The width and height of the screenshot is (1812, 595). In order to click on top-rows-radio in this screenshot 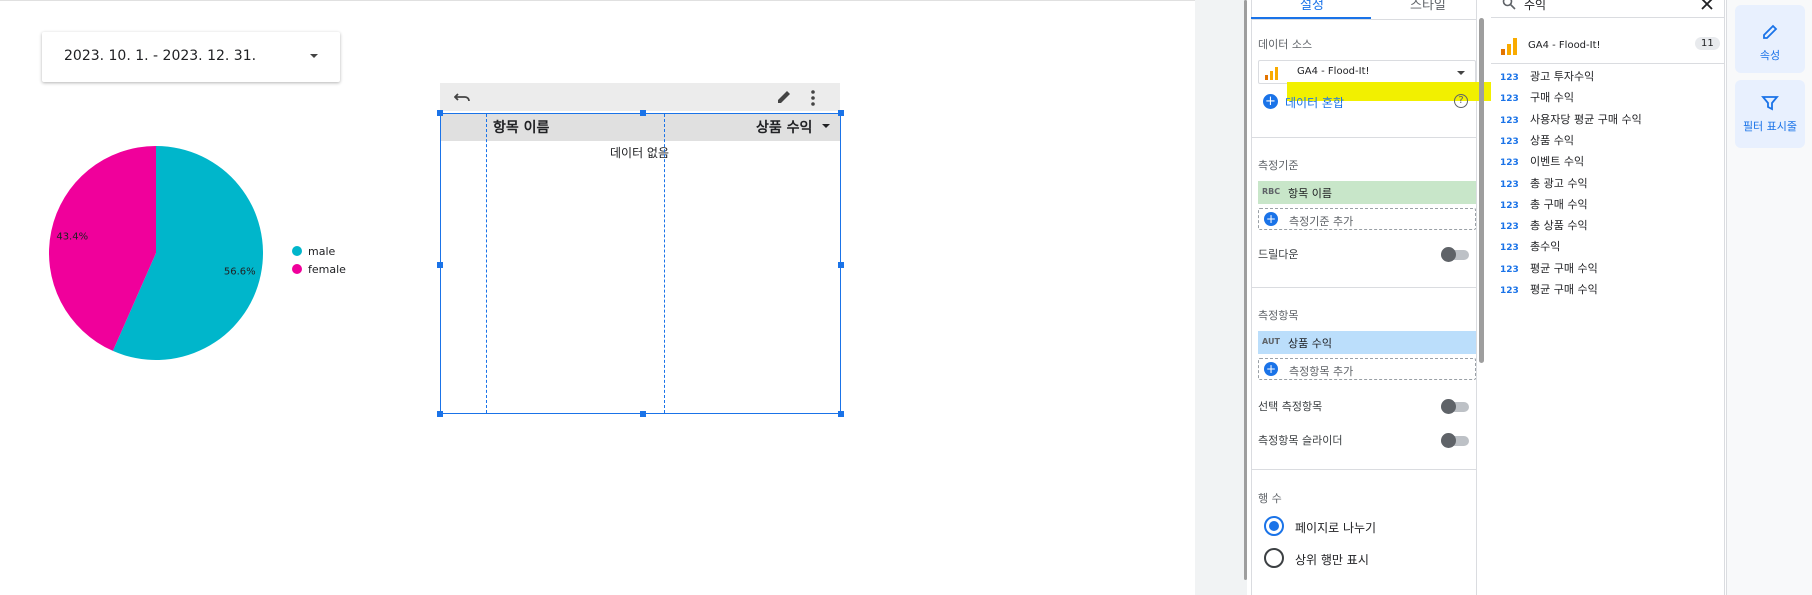, I will do `click(1274, 558)`.